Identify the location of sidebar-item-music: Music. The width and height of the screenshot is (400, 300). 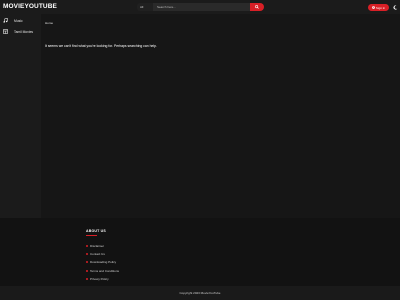
(20, 20).